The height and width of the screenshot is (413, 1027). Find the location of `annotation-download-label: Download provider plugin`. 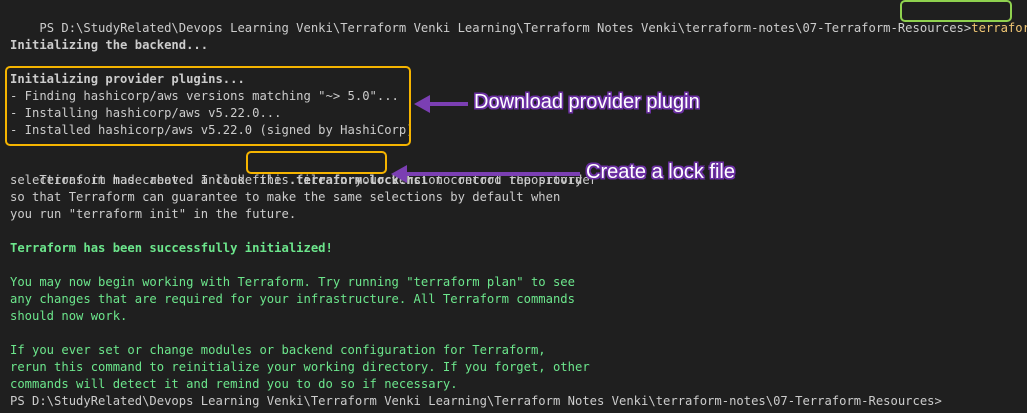

annotation-download-label: Download provider plugin is located at coordinates (587, 102).